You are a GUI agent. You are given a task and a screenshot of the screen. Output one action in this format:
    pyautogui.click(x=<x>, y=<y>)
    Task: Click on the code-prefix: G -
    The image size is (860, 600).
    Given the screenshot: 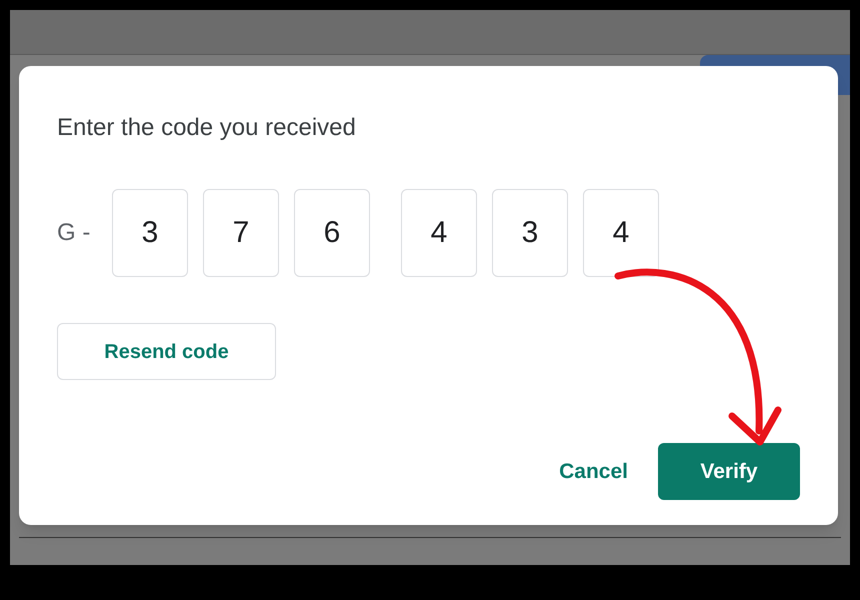 What is the action you would take?
    pyautogui.click(x=74, y=233)
    